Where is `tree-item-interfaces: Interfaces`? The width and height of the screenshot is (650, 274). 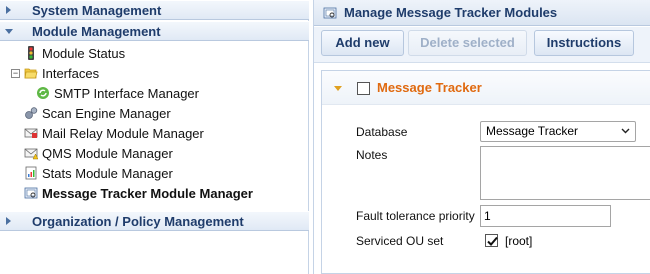
tree-item-interfaces: Interfaces is located at coordinates (61, 74).